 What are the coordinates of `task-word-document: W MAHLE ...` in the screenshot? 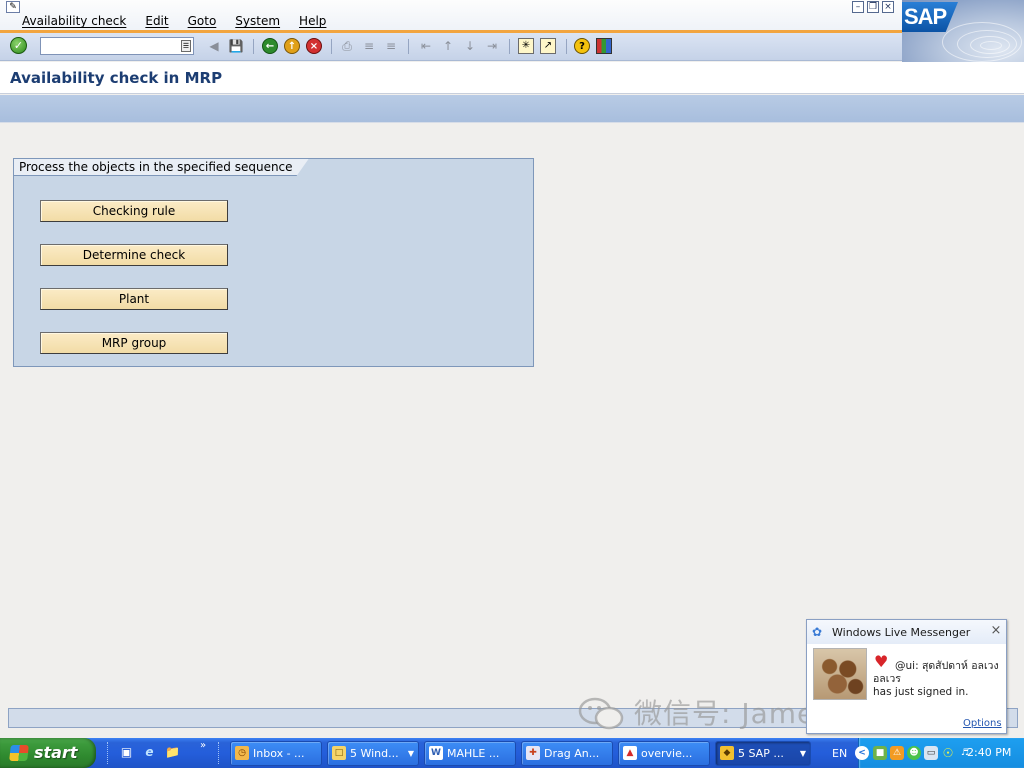 It's located at (470, 753).